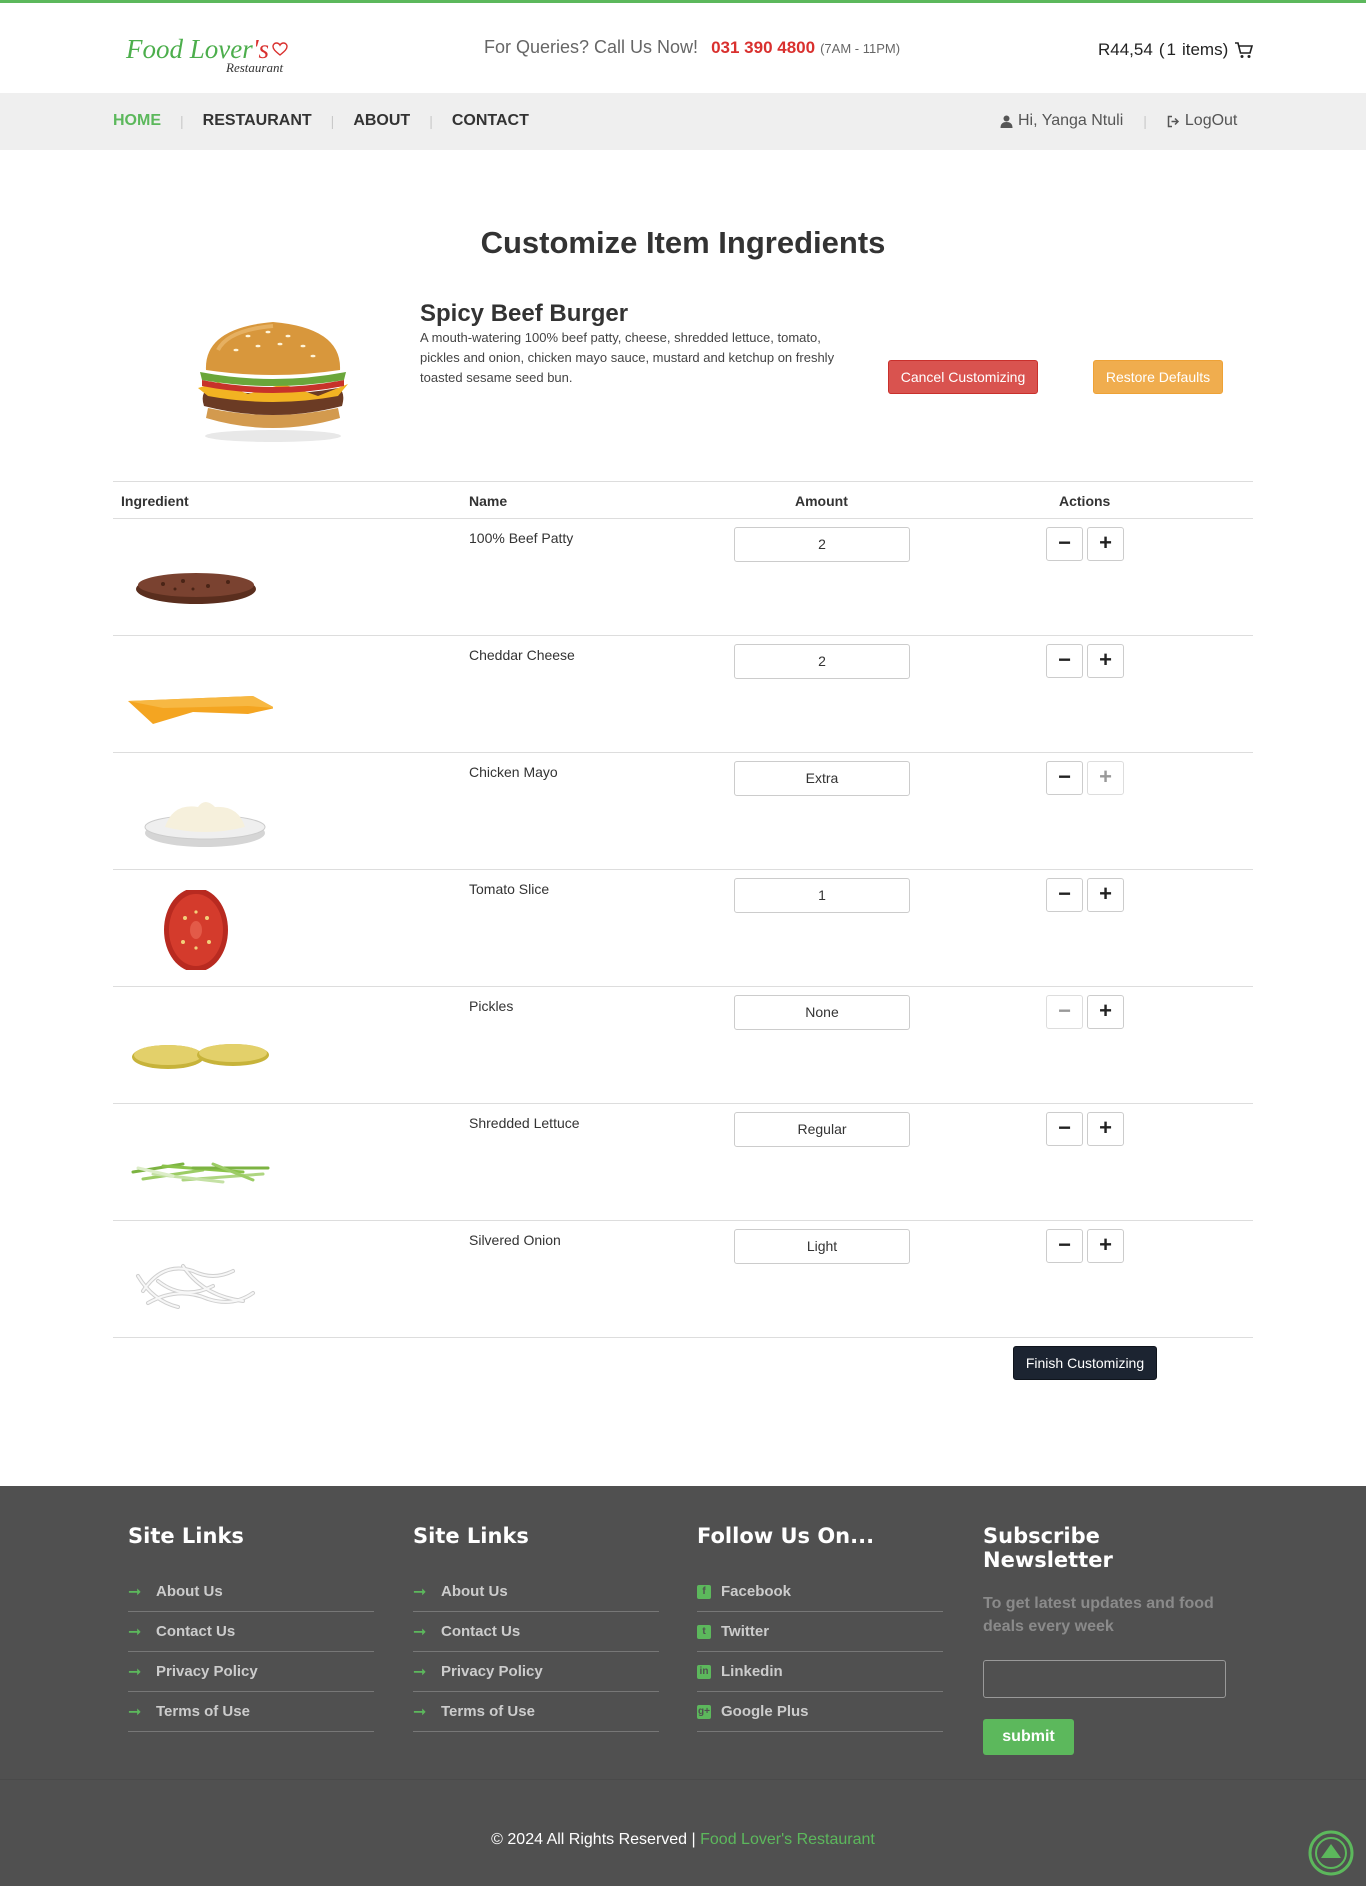 Image resolution: width=1366 pixels, height=1886 pixels. I want to click on cart-total: R44,54, so click(1125, 49).